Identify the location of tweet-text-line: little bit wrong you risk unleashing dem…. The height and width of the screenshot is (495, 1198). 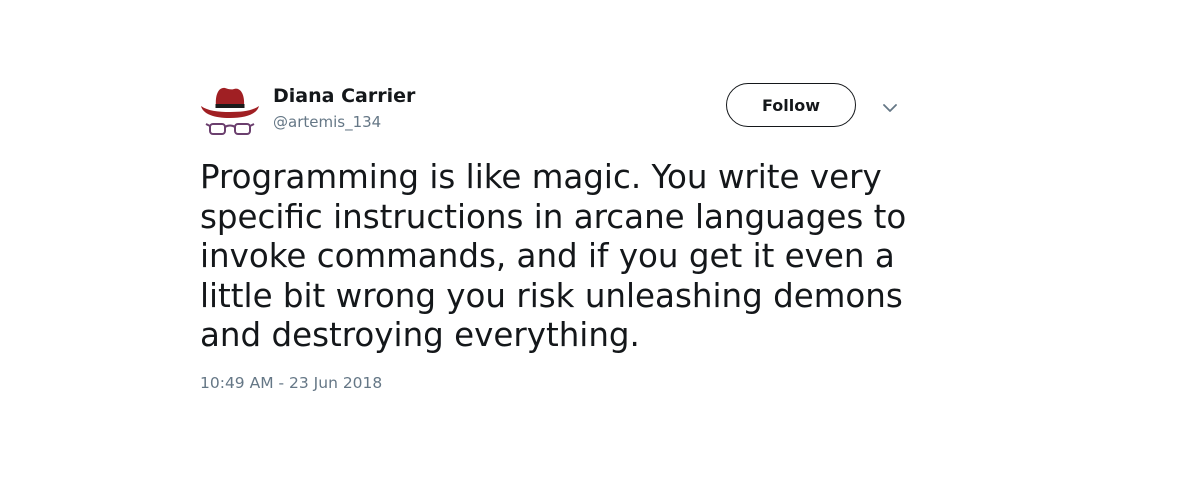
(551, 295).